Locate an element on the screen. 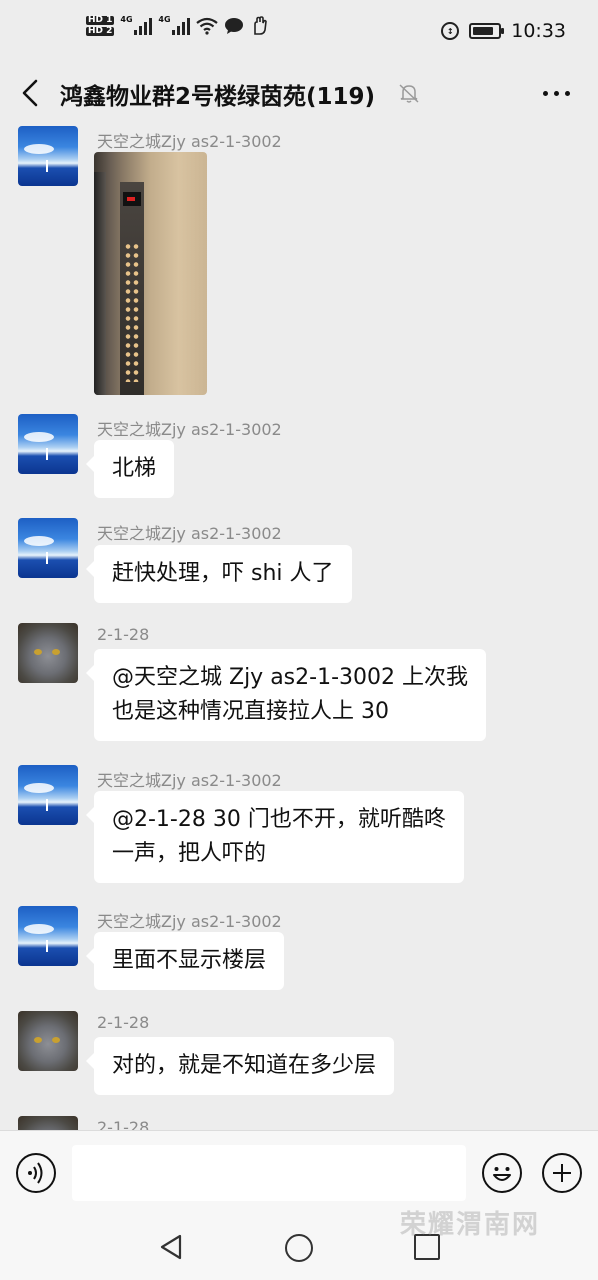  message-line: 对的，就是不知道在多少层 is located at coordinates (244, 1065).